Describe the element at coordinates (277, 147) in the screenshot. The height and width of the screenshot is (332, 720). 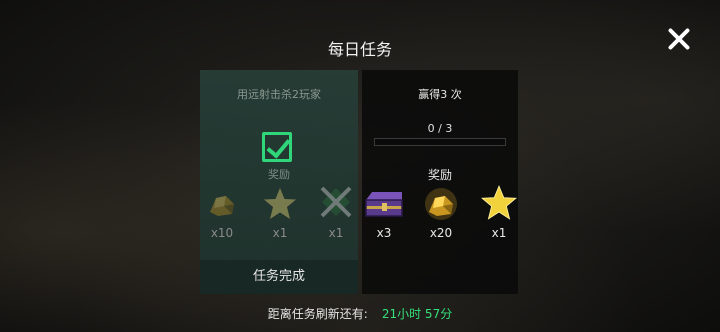
I see `checkmark-icon` at that location.